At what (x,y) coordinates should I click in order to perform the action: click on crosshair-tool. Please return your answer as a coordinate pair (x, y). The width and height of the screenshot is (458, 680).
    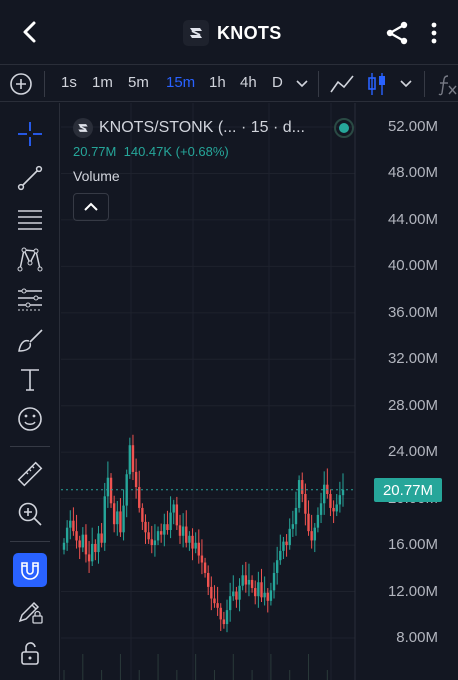
    Looking at the image, I should click on (30, 134).